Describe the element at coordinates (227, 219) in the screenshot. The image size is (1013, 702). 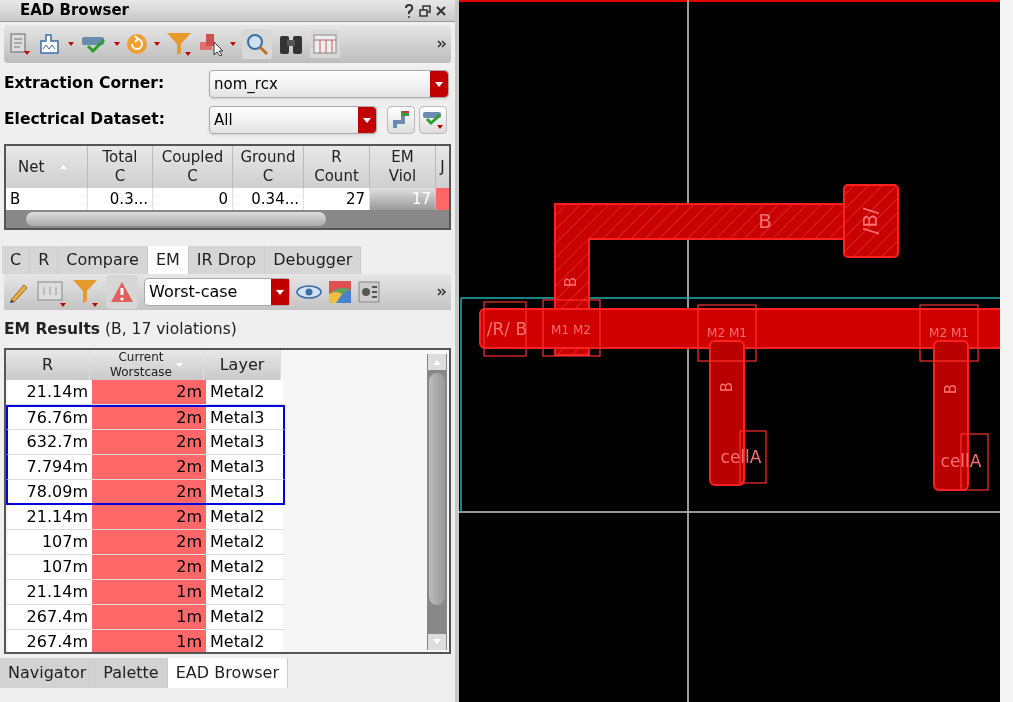
I see `horizontal-scrollbar` at that location.